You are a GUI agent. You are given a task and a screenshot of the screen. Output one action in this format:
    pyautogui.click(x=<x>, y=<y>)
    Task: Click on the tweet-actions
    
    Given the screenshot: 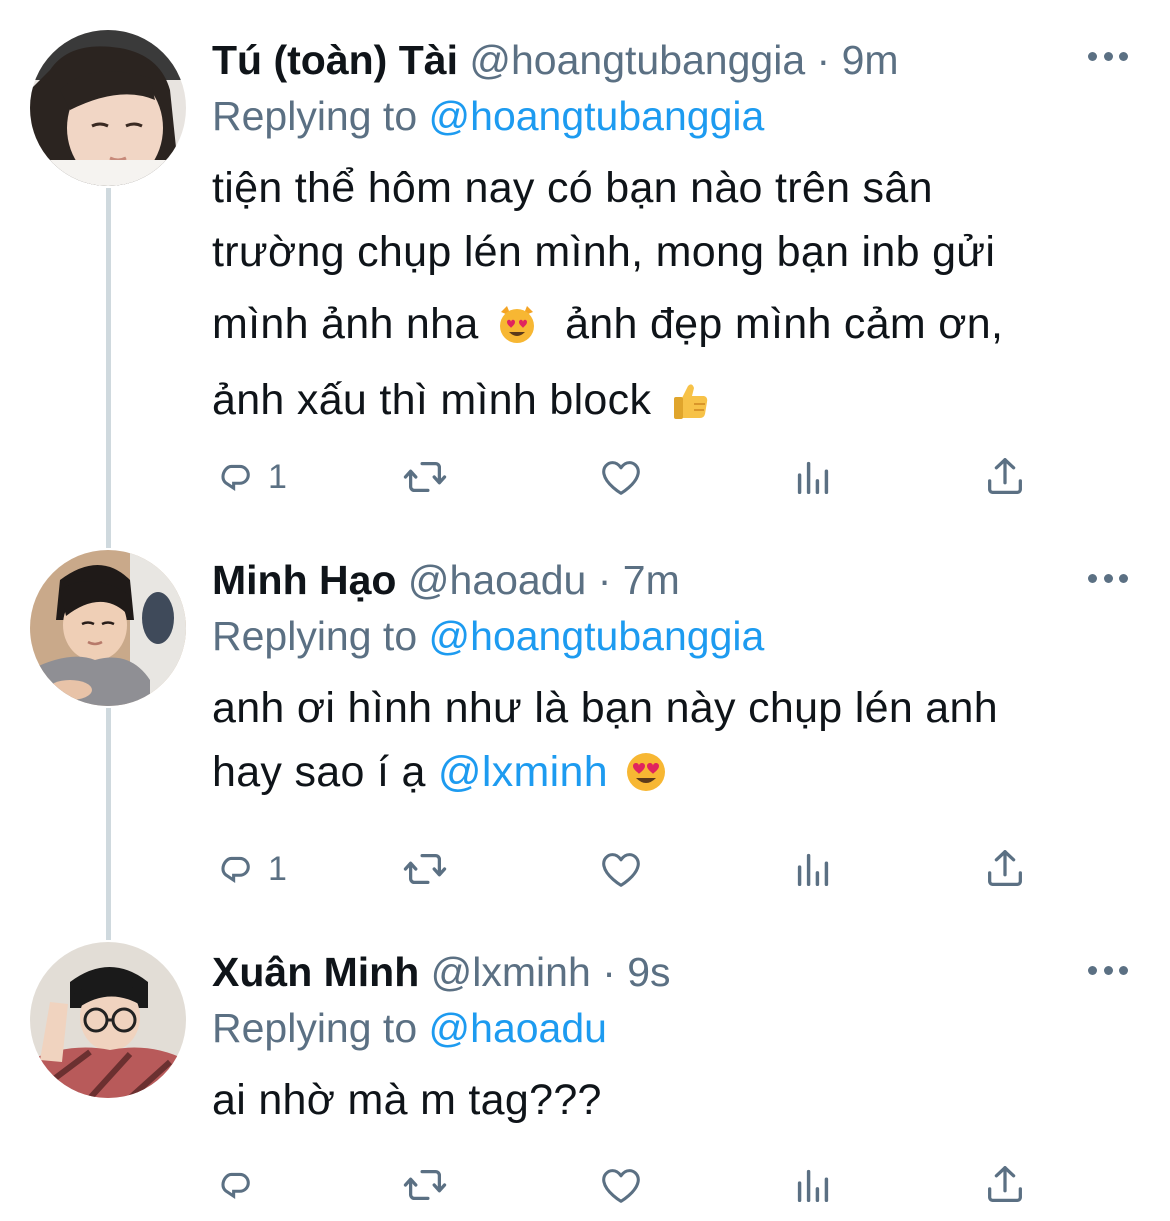 What is the action you would take?
    pyautogui.click(x=627, y=1185)
    